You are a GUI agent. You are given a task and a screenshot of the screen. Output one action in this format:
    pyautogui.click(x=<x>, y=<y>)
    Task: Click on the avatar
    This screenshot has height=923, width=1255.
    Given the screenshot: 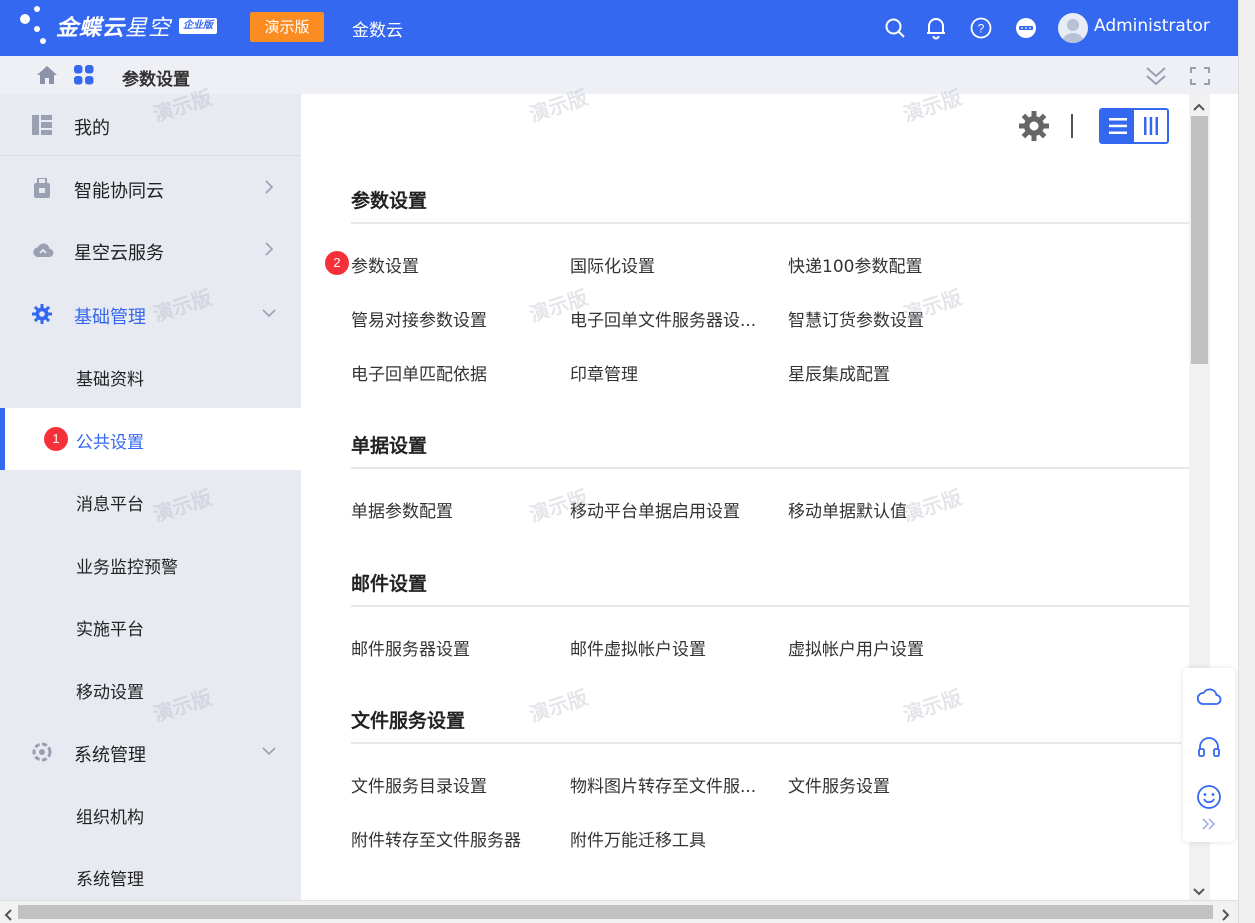 What is the action you would take?
    pyautogui.click(x=1073, y=28)
    